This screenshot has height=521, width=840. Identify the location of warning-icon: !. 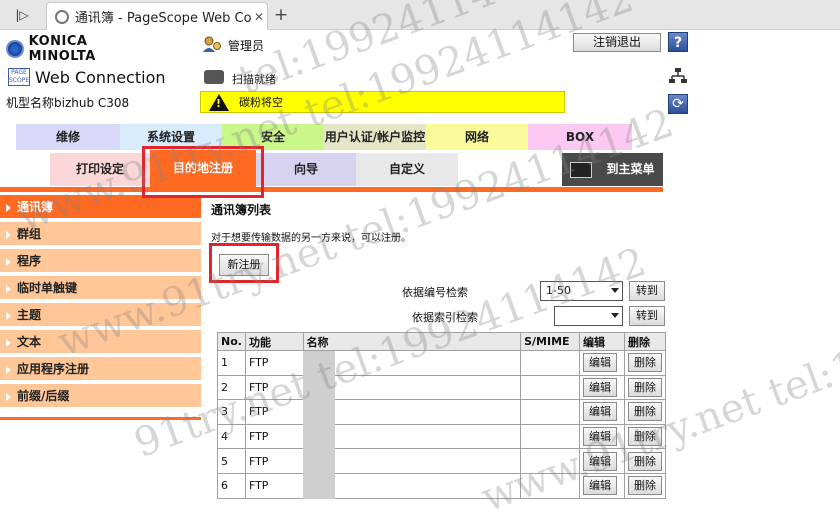
(219, 102).